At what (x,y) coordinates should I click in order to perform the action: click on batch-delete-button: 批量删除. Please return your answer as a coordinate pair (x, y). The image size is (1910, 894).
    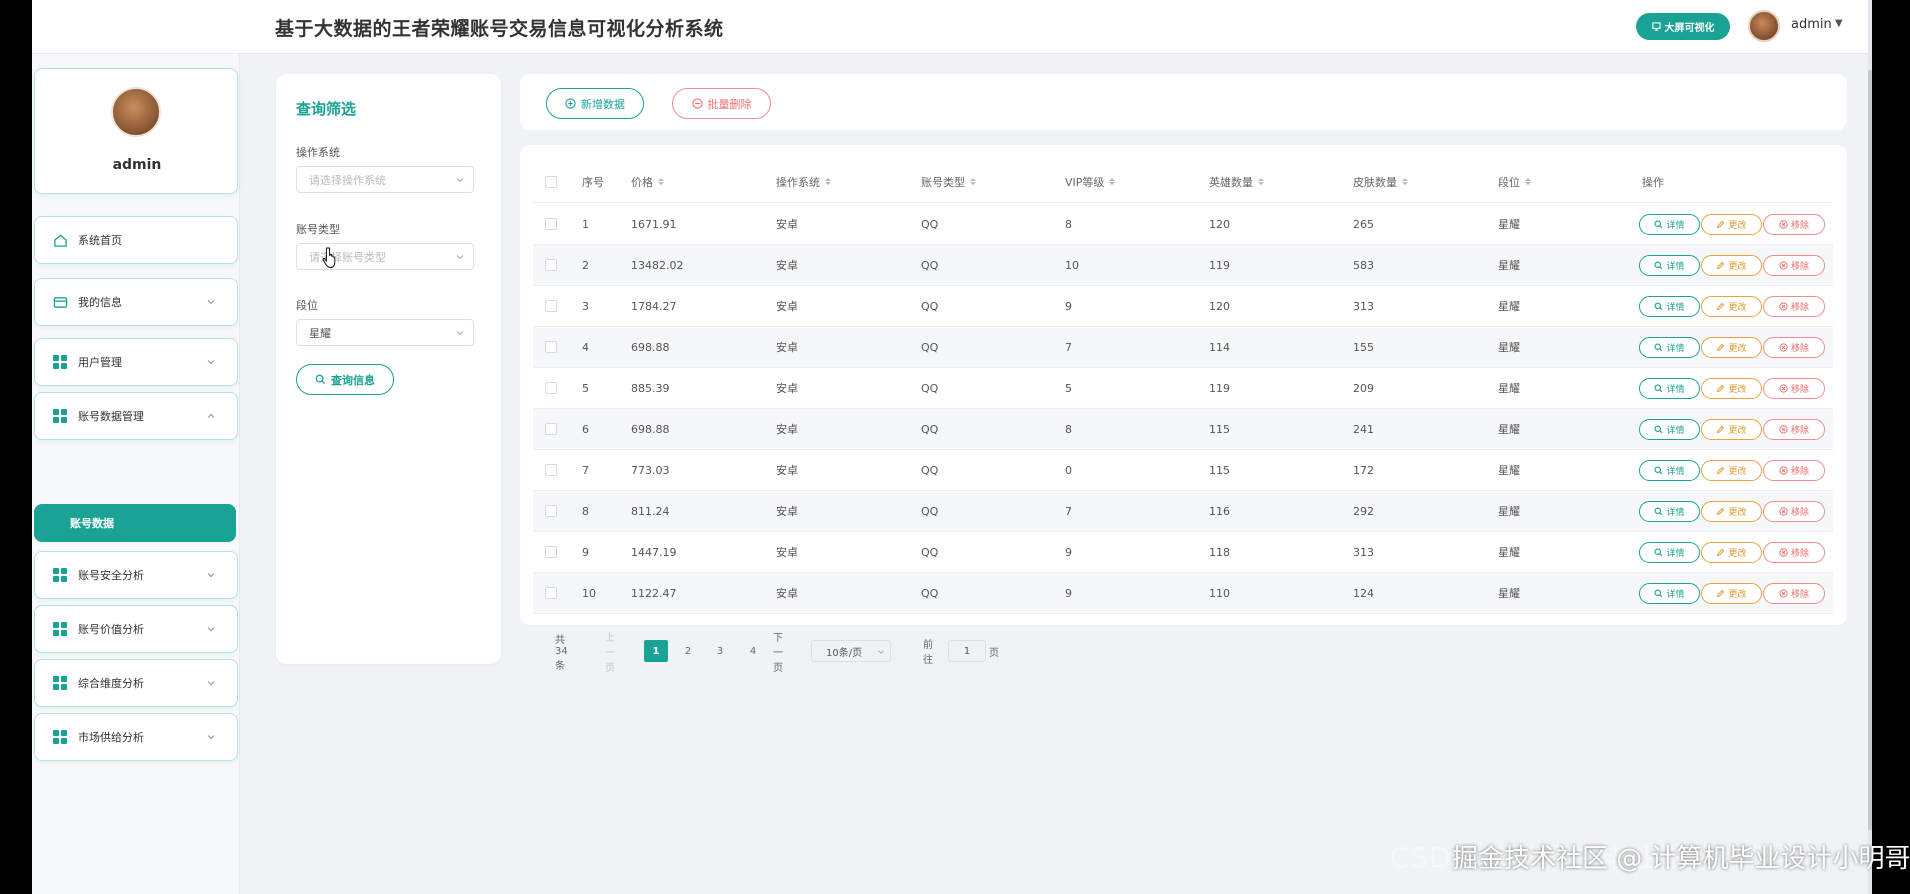
    Looking at the image, I should click on (721, 103).